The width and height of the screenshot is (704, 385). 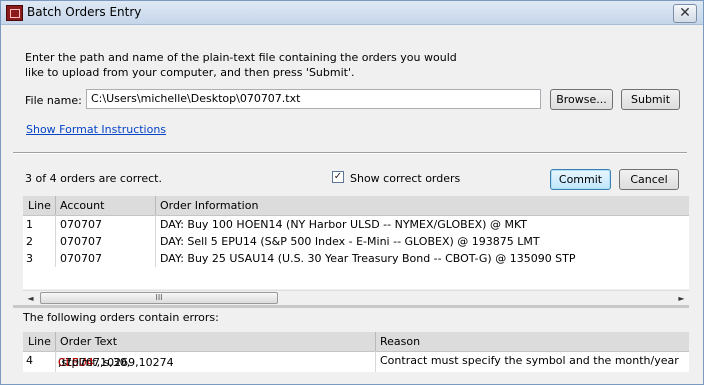 I want to click on app-icon, so click(x=14, y=13).